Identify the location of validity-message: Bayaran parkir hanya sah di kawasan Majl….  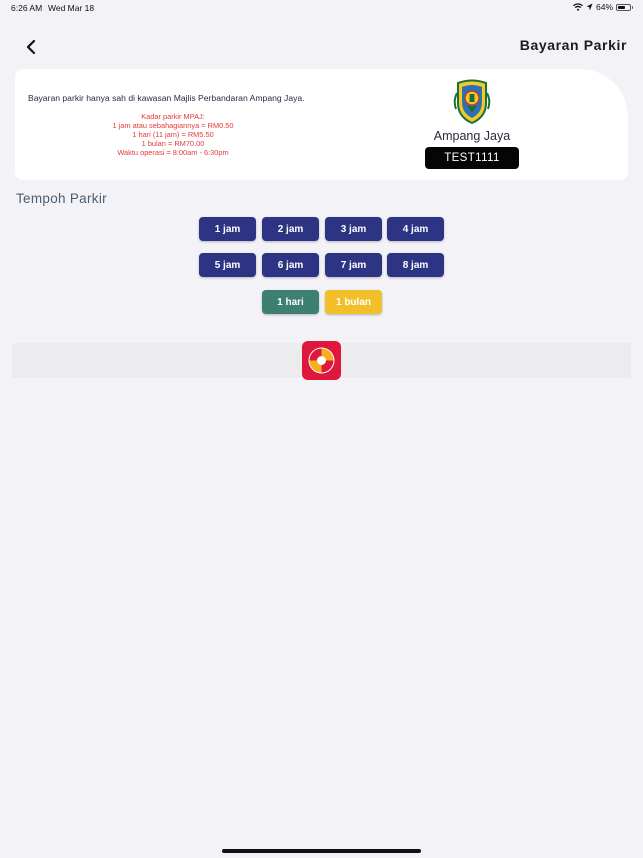
(166, 98).